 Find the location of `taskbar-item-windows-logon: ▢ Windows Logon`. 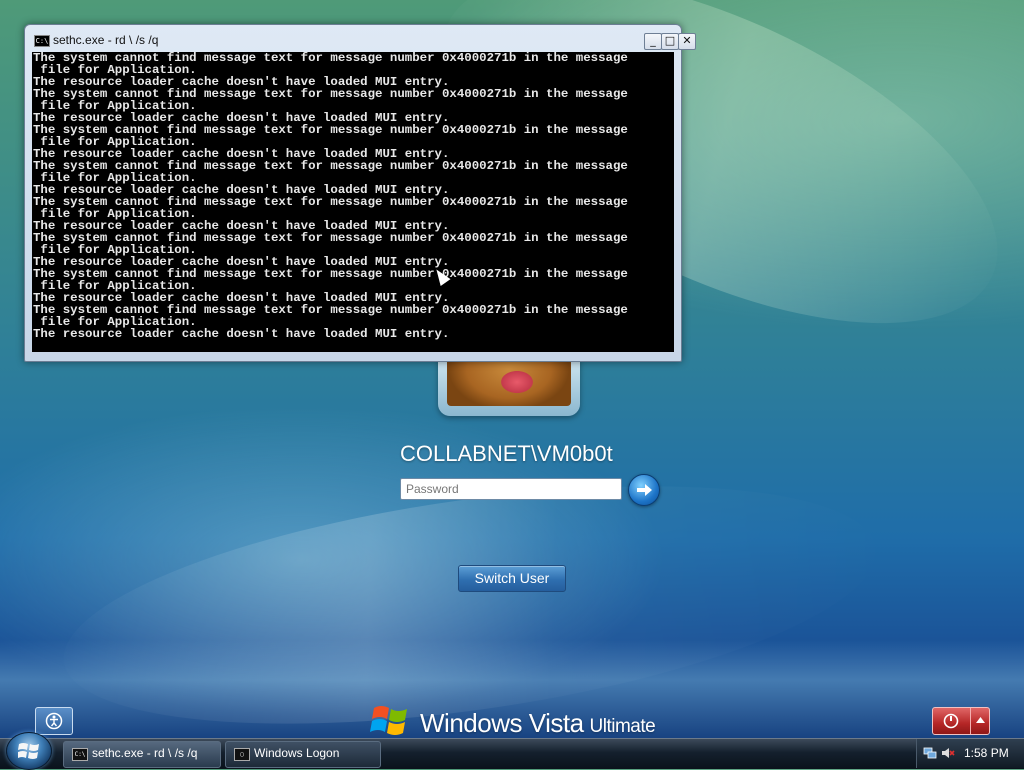

taskbar-item-windows-logon: ▢ Windows Logon is located at coordinates (303, 754).